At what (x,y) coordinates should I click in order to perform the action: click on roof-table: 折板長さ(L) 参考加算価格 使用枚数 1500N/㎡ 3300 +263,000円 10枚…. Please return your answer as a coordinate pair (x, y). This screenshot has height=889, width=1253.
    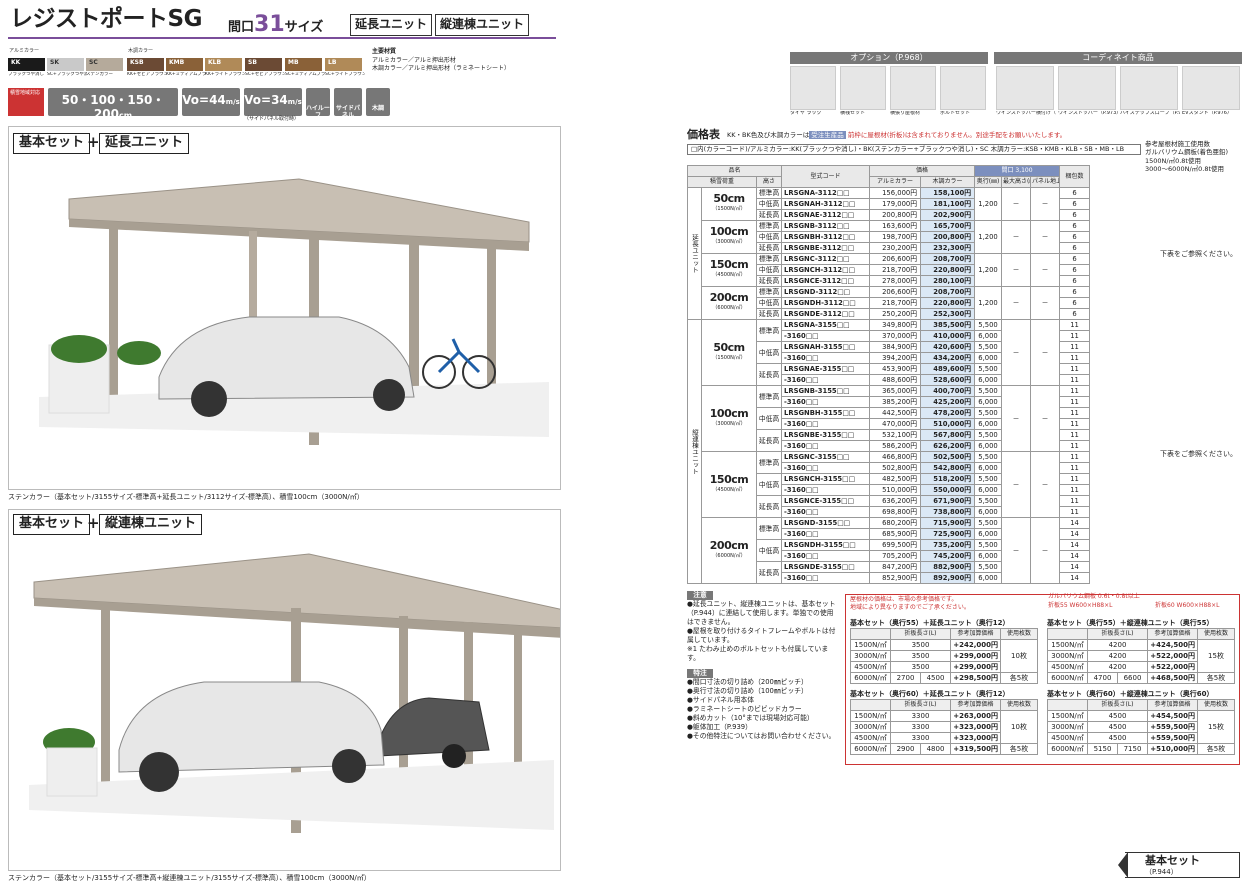
    Looking at the image, I should click on (944, 727).